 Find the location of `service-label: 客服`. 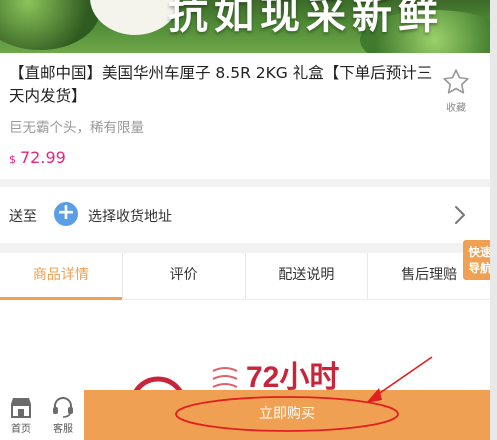

service-label: 客服 is located at coordinates (63, 429).